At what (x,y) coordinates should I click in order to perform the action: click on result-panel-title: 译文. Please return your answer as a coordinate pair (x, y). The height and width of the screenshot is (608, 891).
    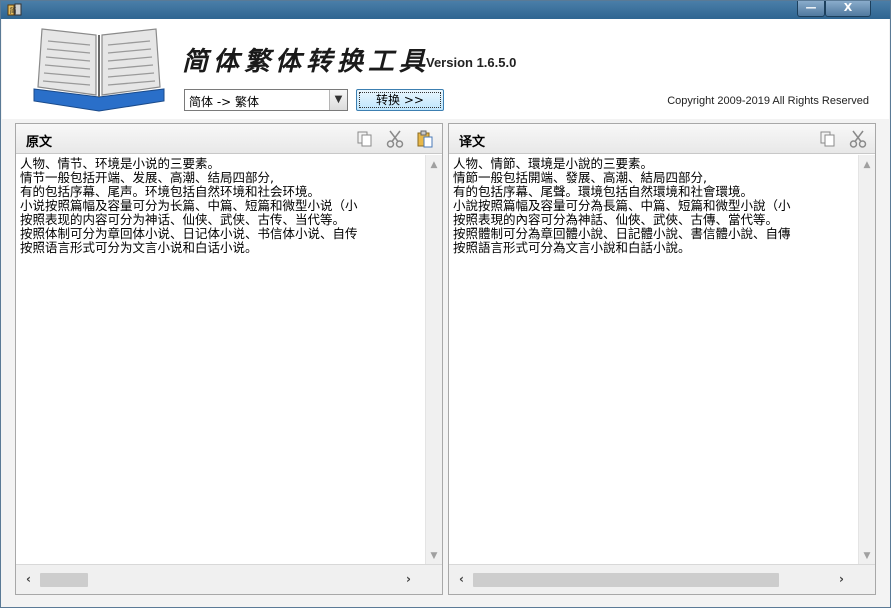
    Looking at the image, I should click on (472, 142).